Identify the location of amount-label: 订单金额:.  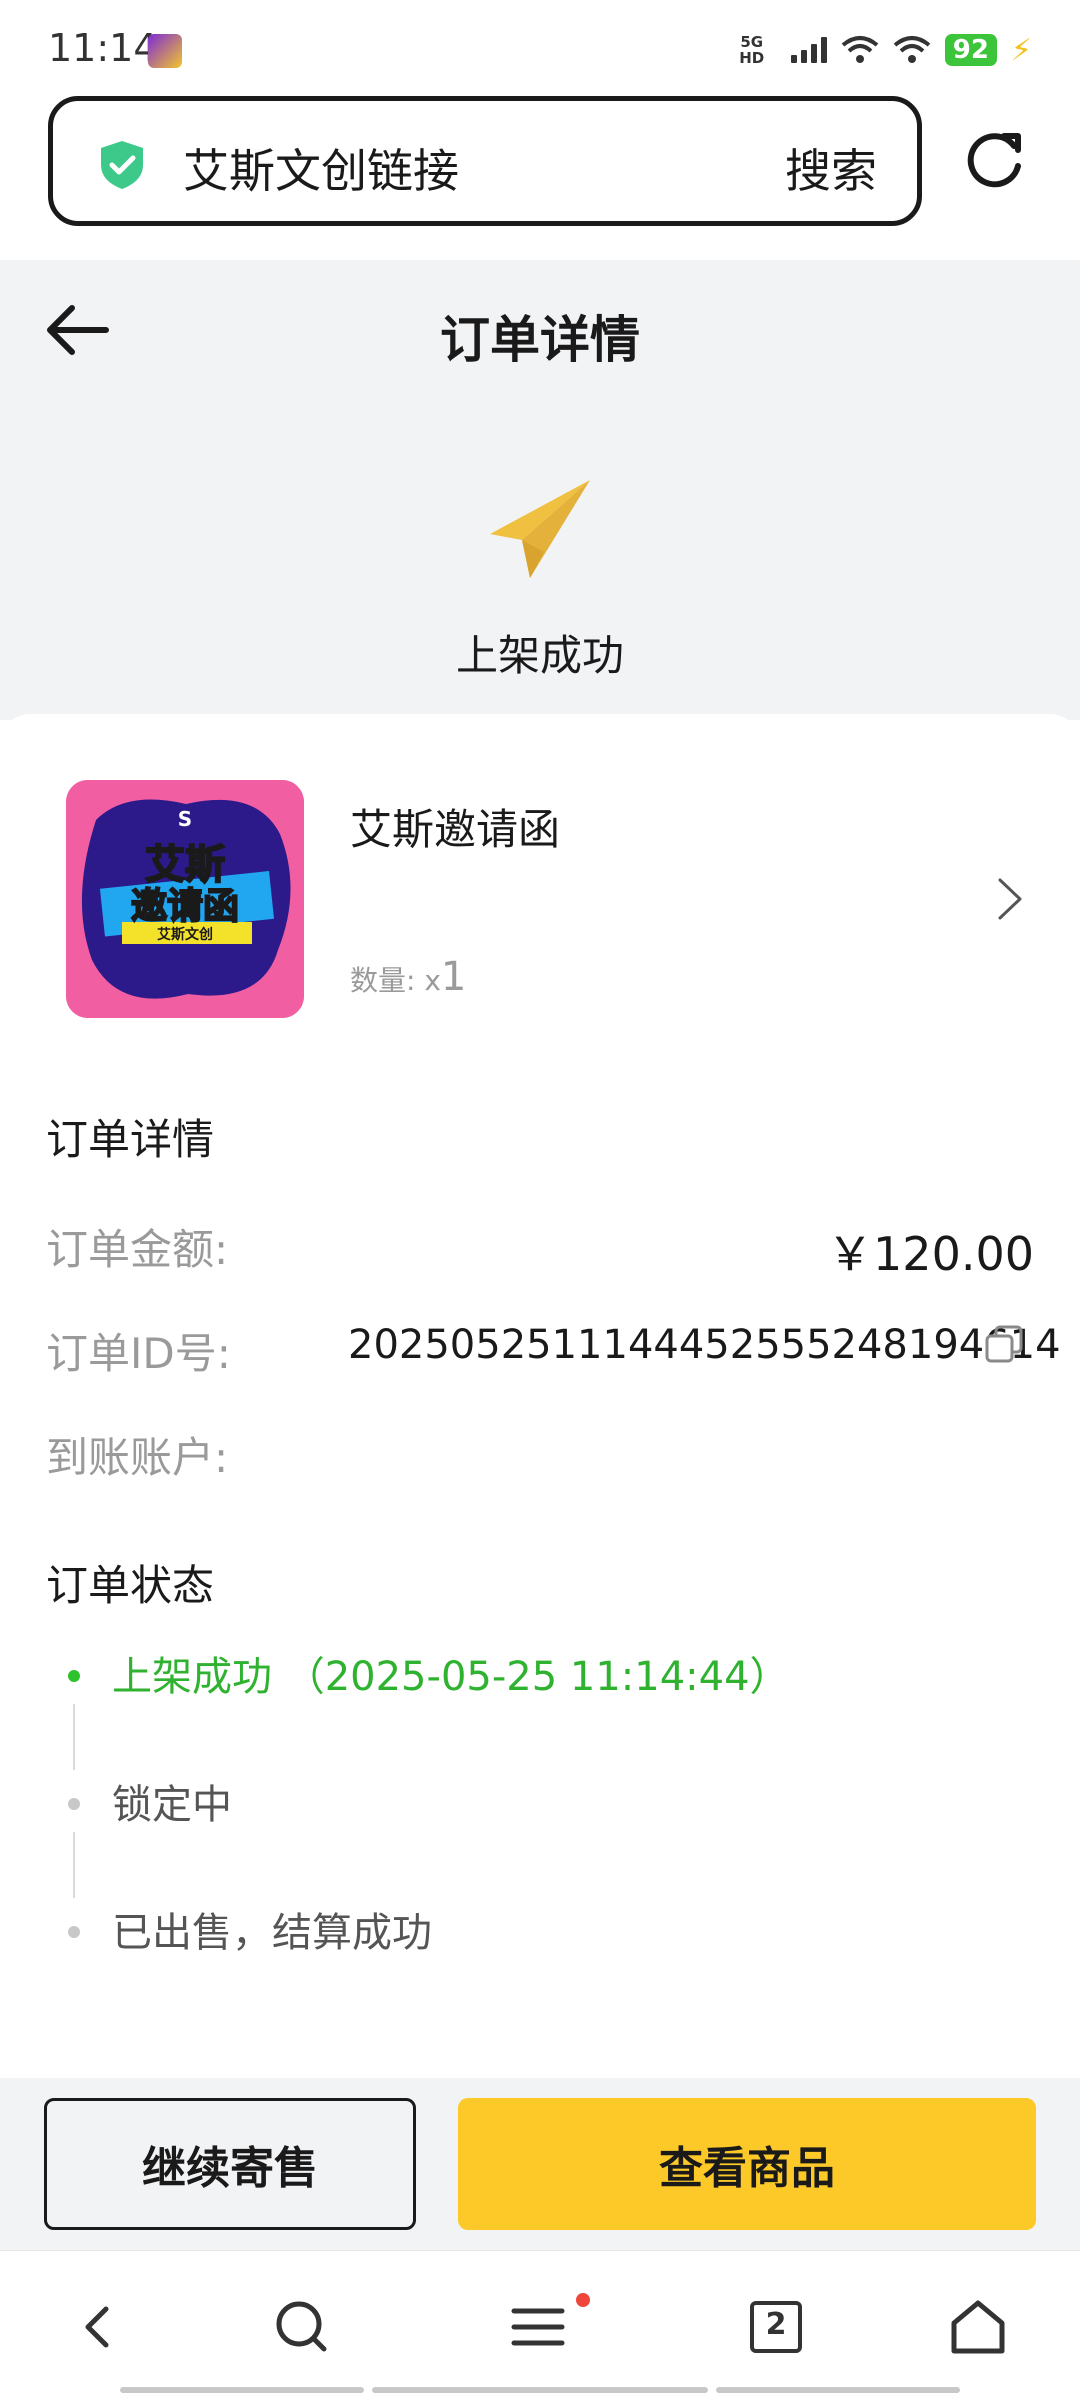
(137, 1249).